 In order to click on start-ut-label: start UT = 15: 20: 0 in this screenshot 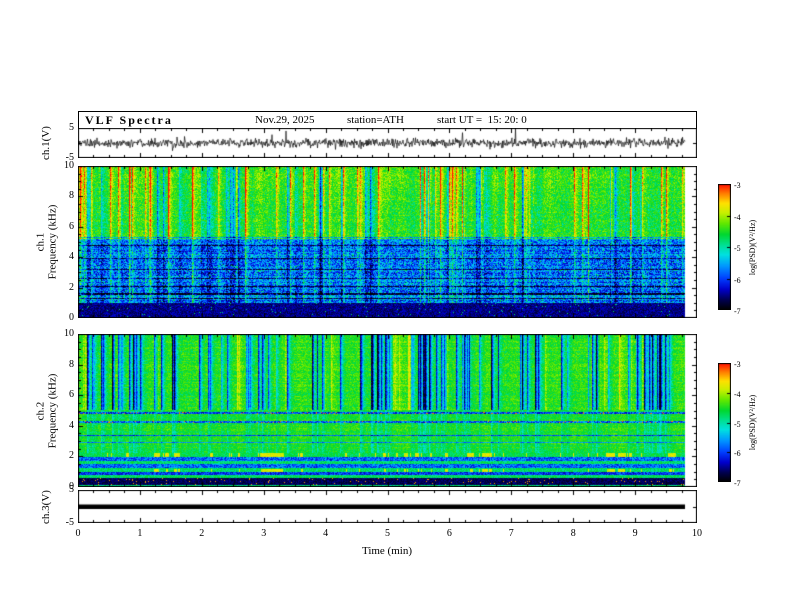, I will do `click(482, 120)`.